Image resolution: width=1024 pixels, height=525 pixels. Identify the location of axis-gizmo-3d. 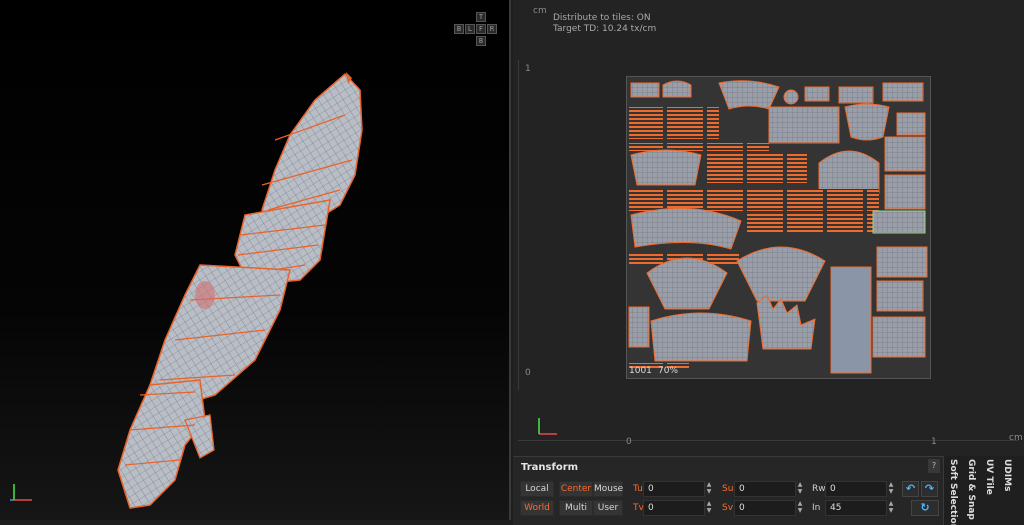
(21, 492).